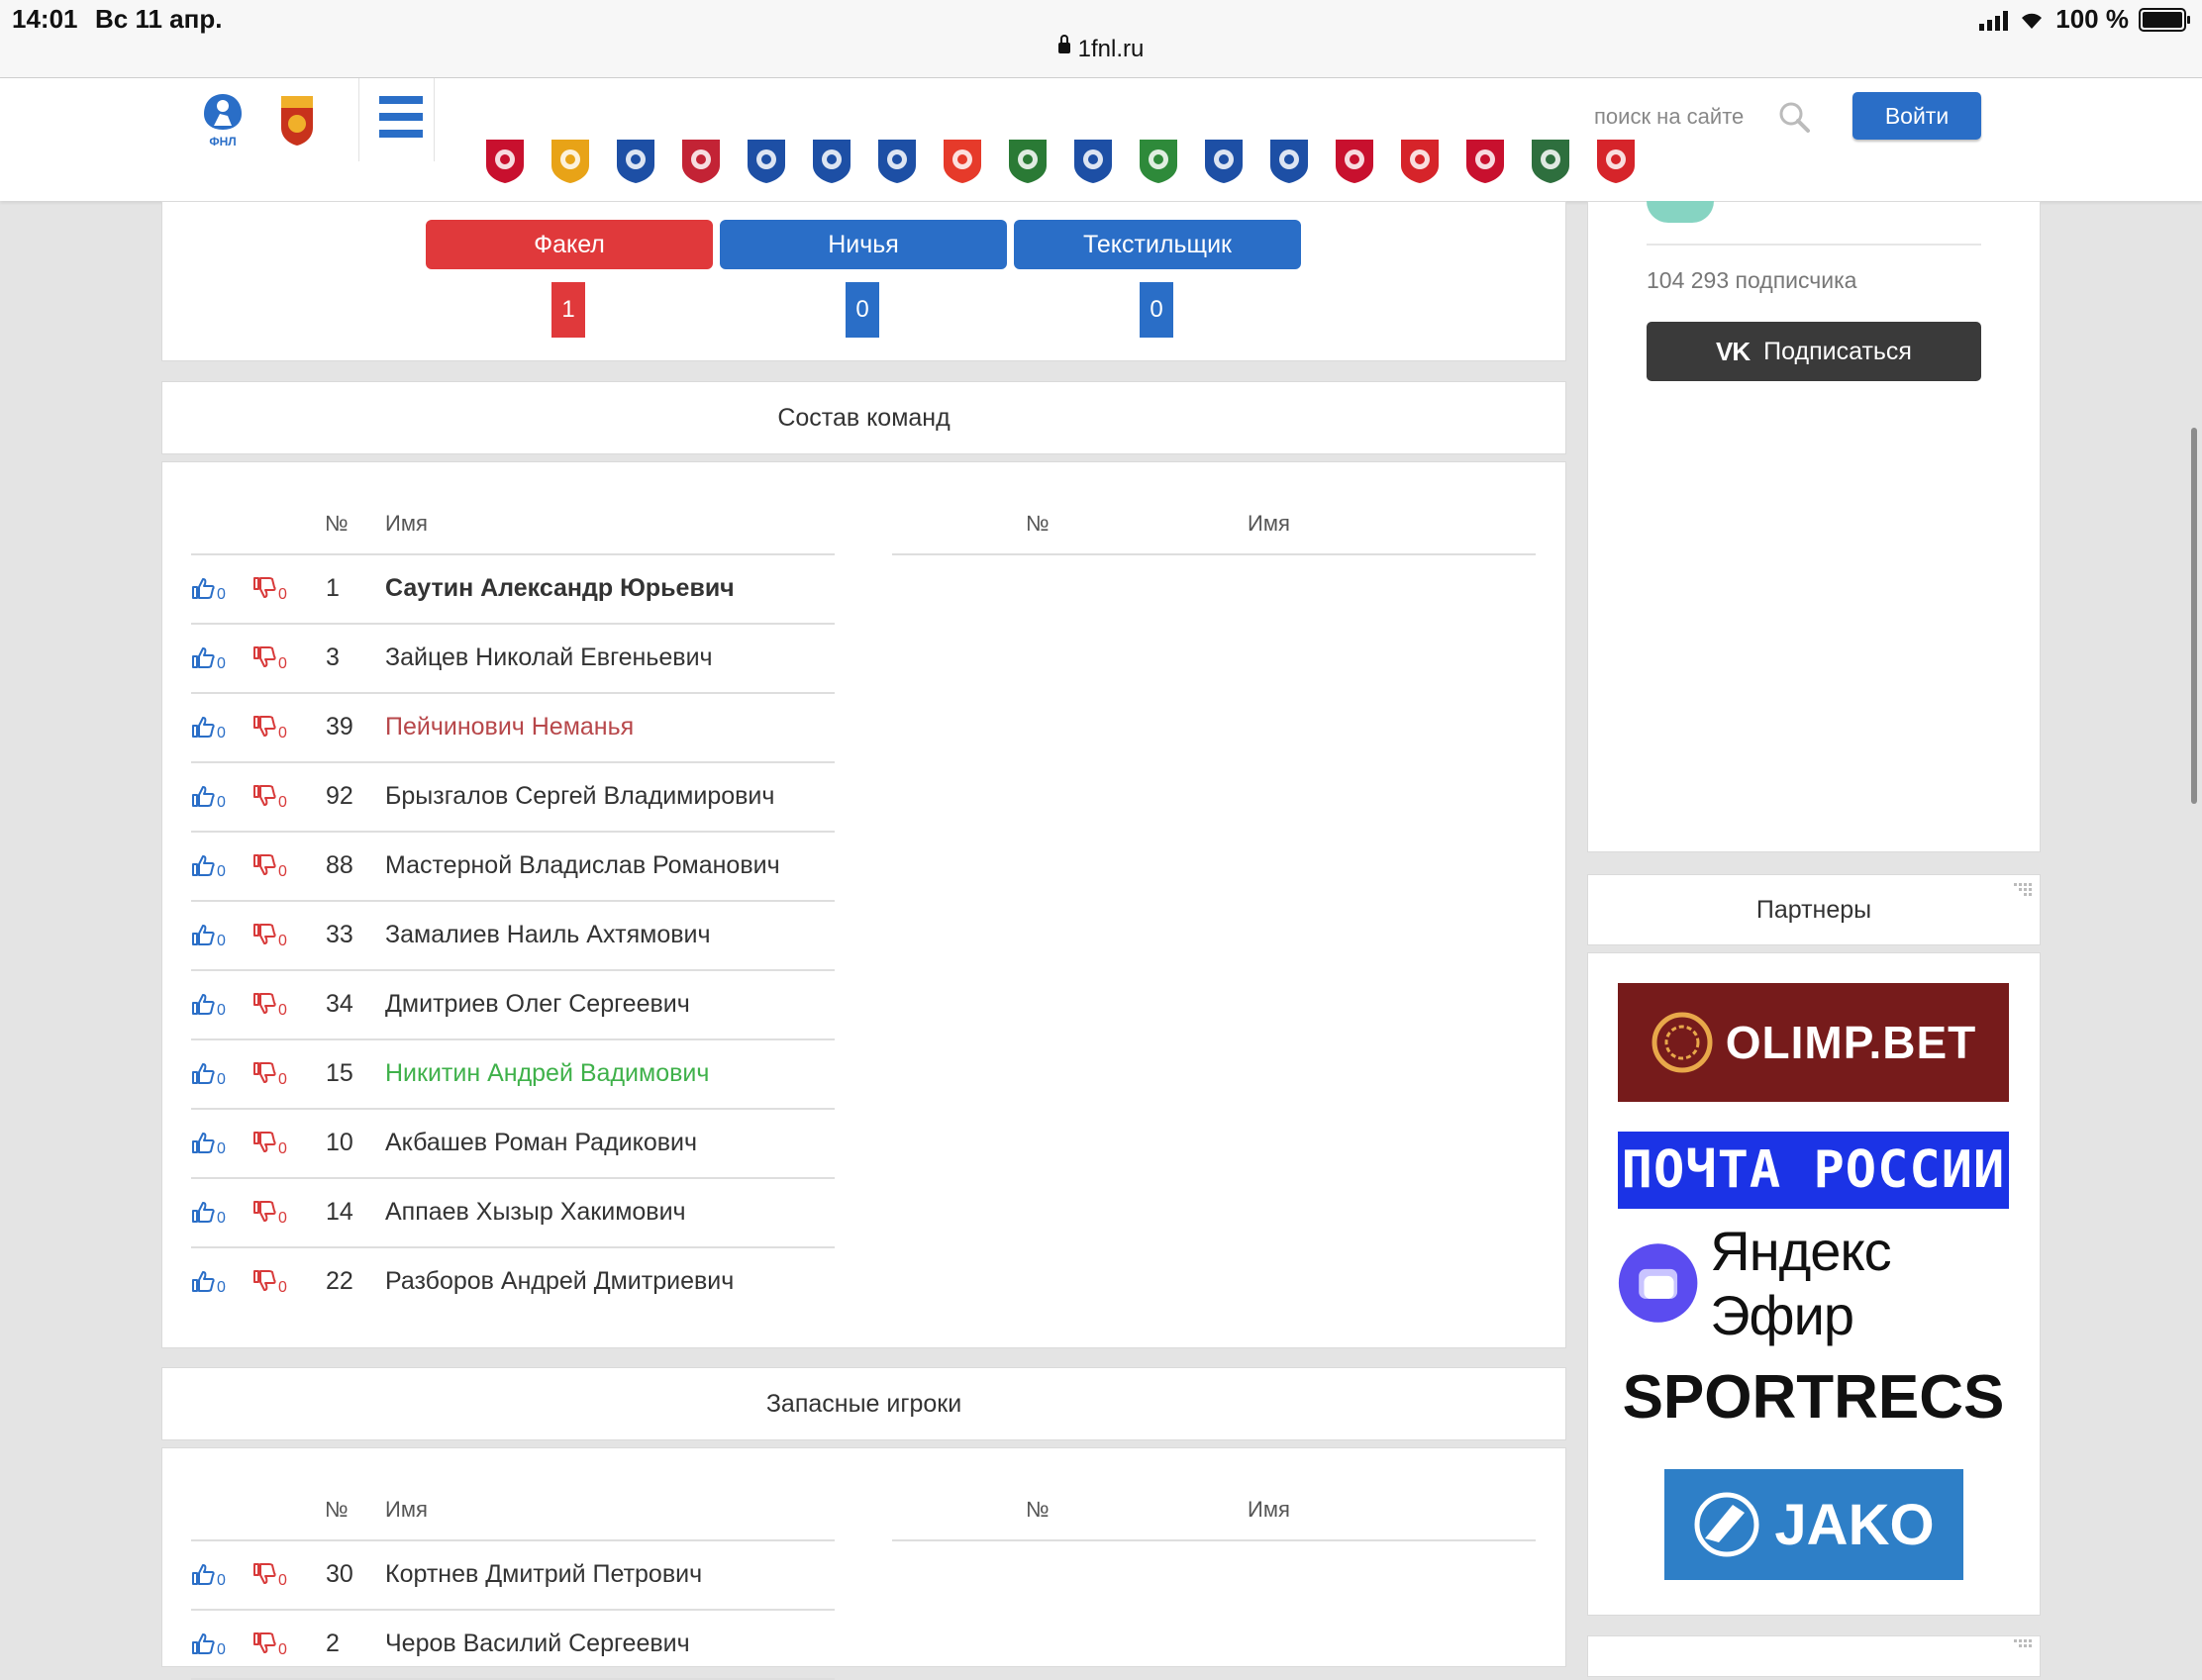 The height and width of the screenshot is (1680, 2202). What do you see at coordinates (541, 1143) in the screenshot?
I see `player-name-link: Акбашев Роман Радикович` at bounding box center [541, 1143].